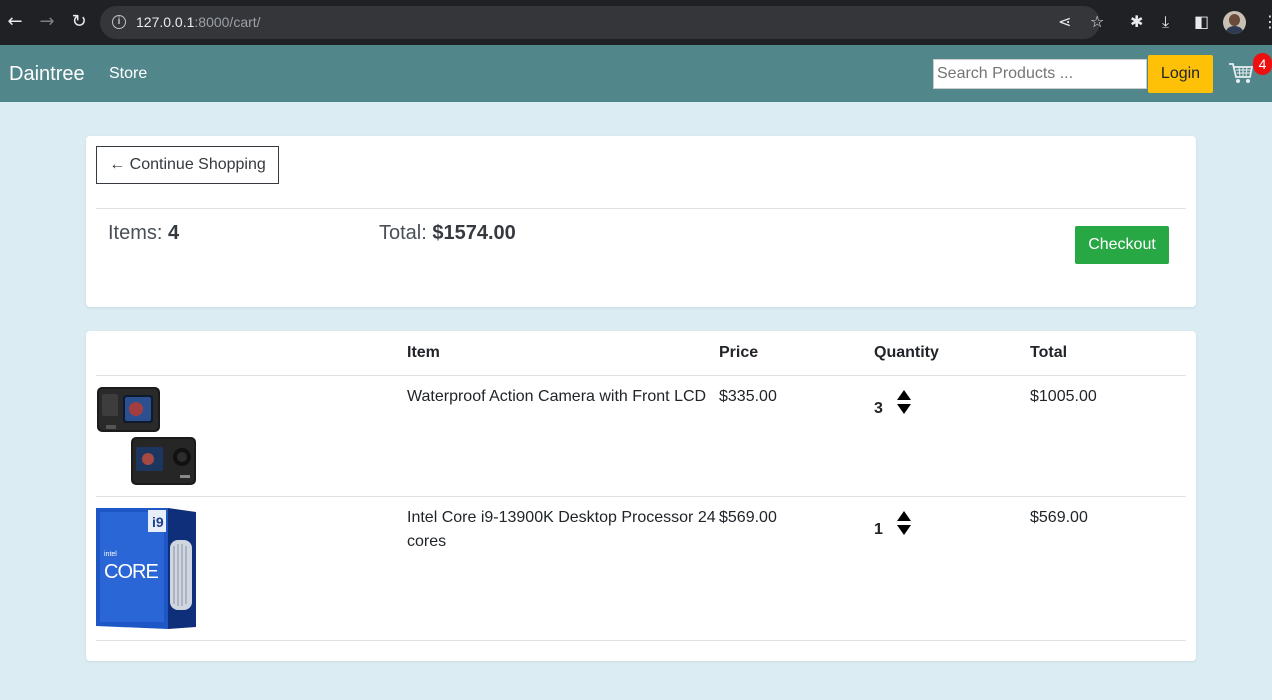 The height and width of the screenshot is (700, 1272). Describe the element at coordinates (878, 529) in the screenshot. I see `item-quantity: 1` at that location.